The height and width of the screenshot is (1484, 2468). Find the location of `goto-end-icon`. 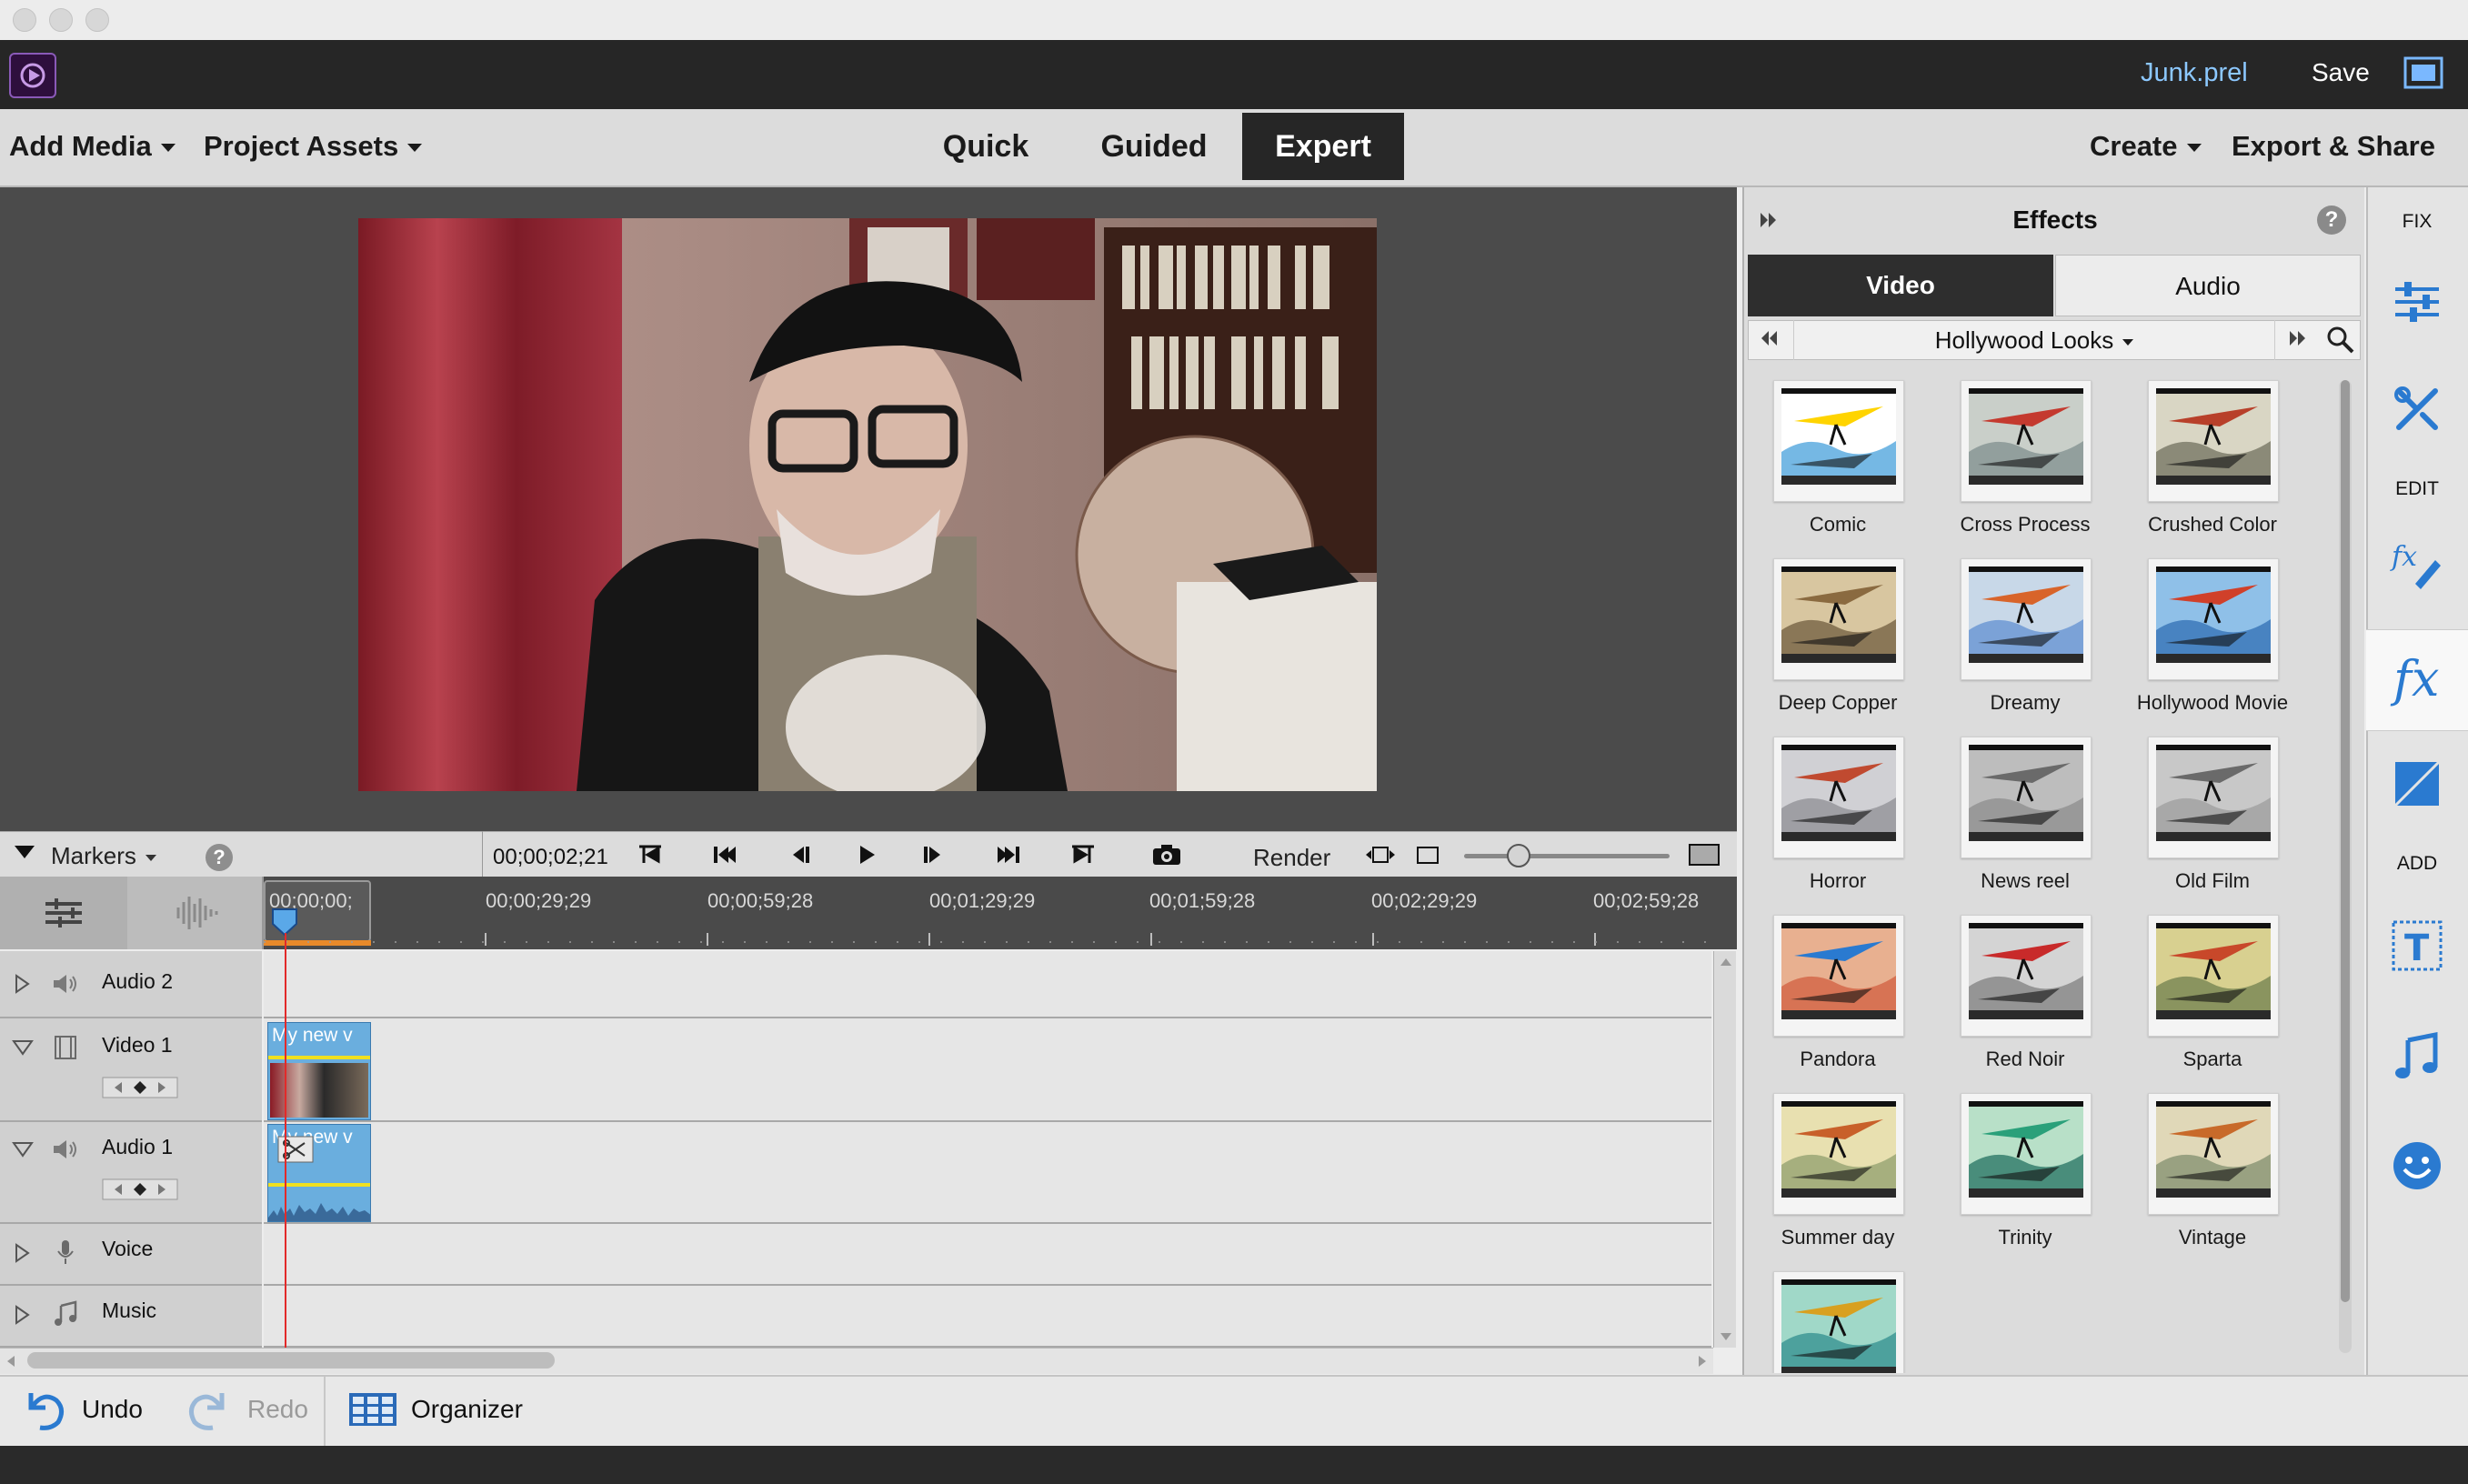

goto-end-icon is located at coordinates (1008, 855).